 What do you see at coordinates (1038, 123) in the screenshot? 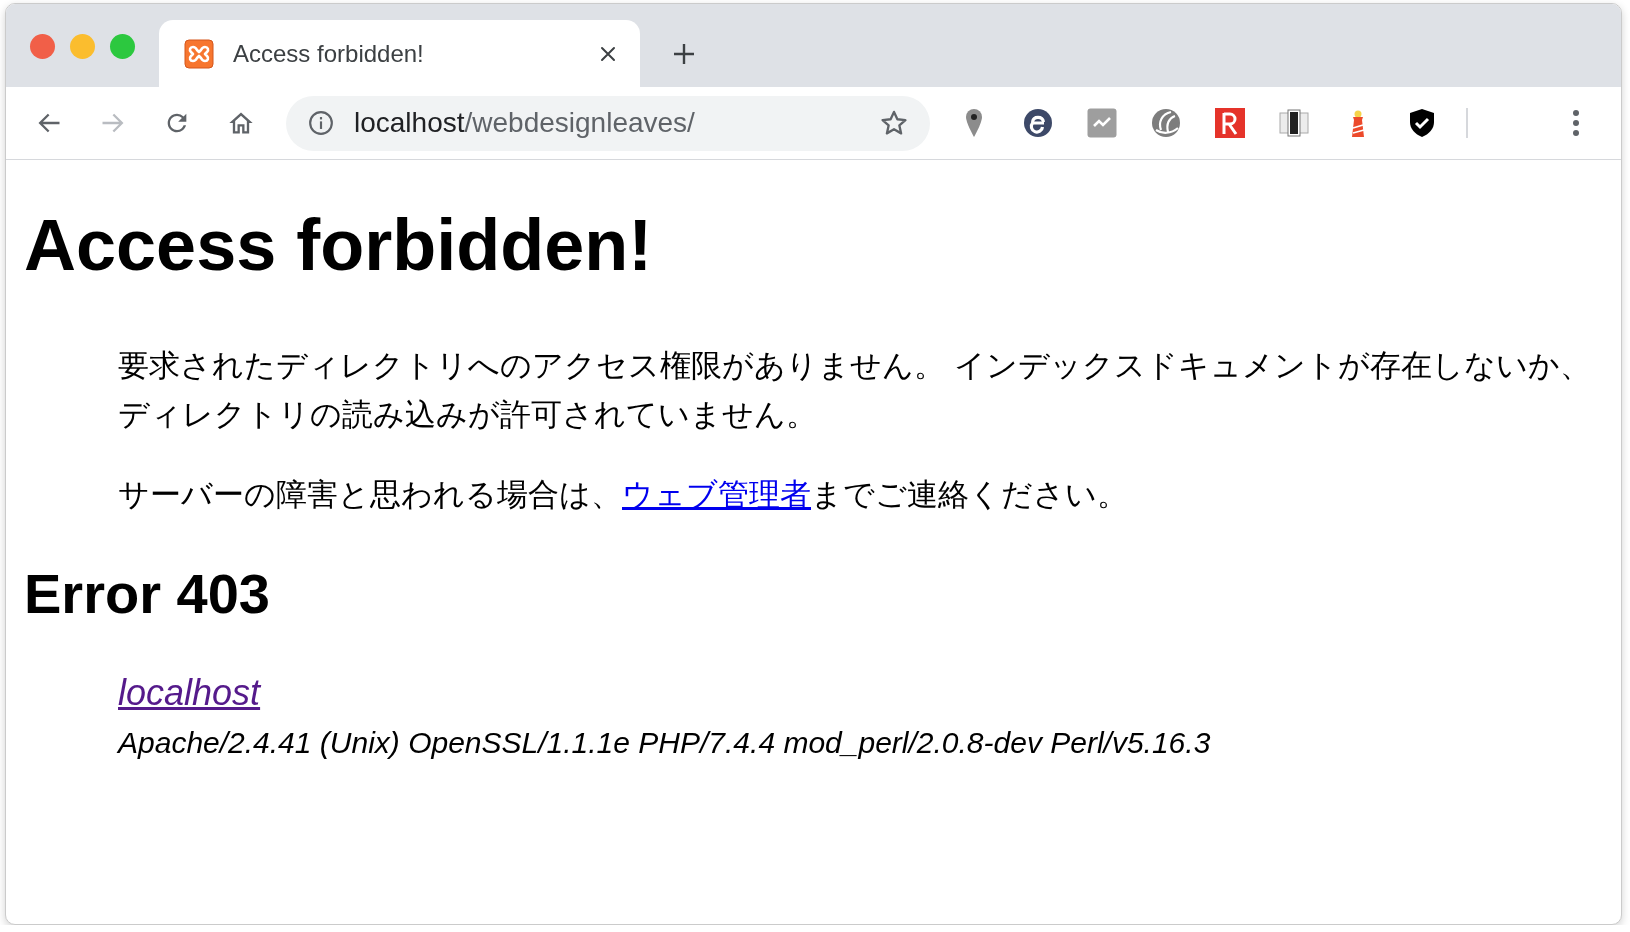
I see `ring-logo-icon` at bounding box center [1038, 123].